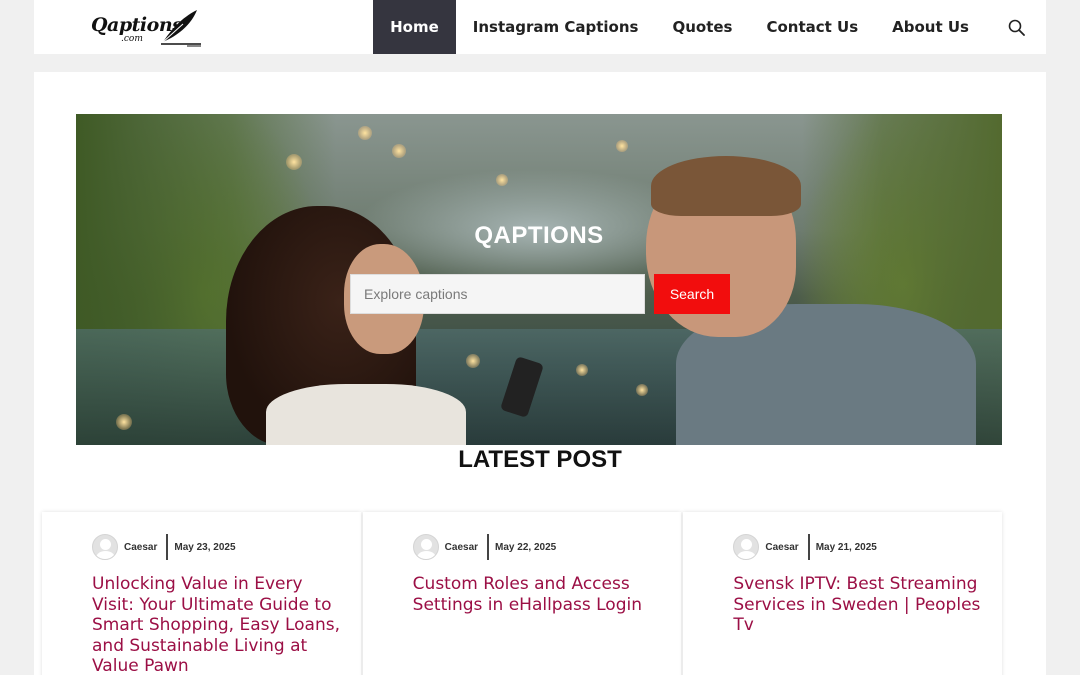 The image size is (1080, 675). What do you see at coordinates (414, 27) in the screenshot?
I see `nav-home: Home` at bounding box center [414, 27].